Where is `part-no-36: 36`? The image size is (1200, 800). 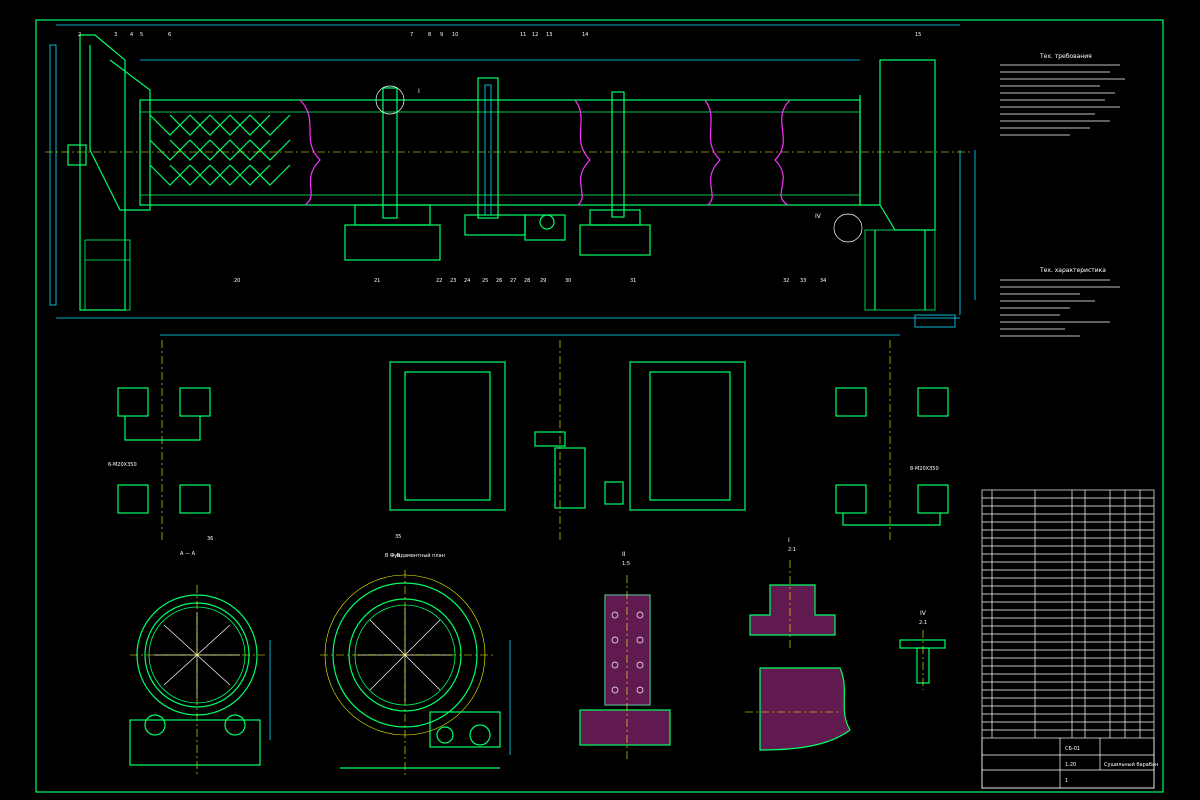
part-no-36: 36 is located at coordinates (210, 539).